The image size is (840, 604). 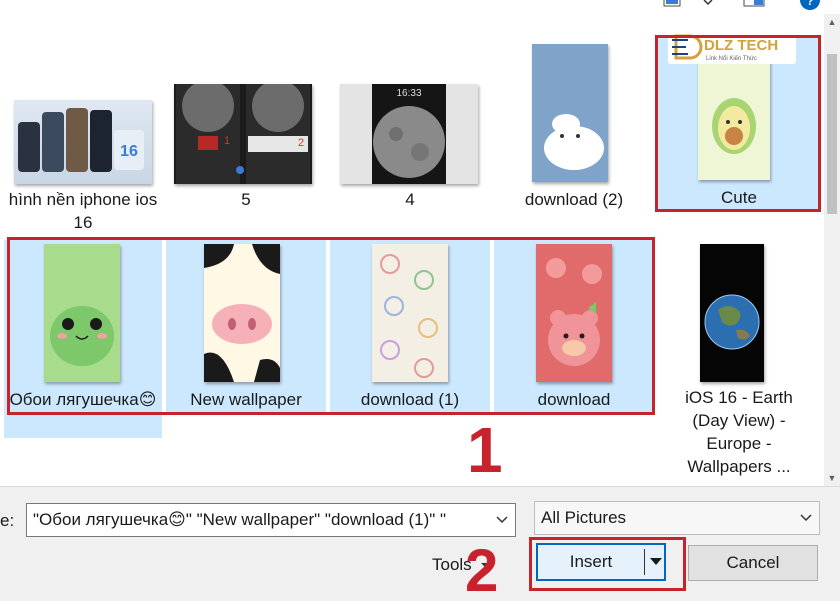 I want to click on file-type-select: All Pictures, so click(x=677, y=518).